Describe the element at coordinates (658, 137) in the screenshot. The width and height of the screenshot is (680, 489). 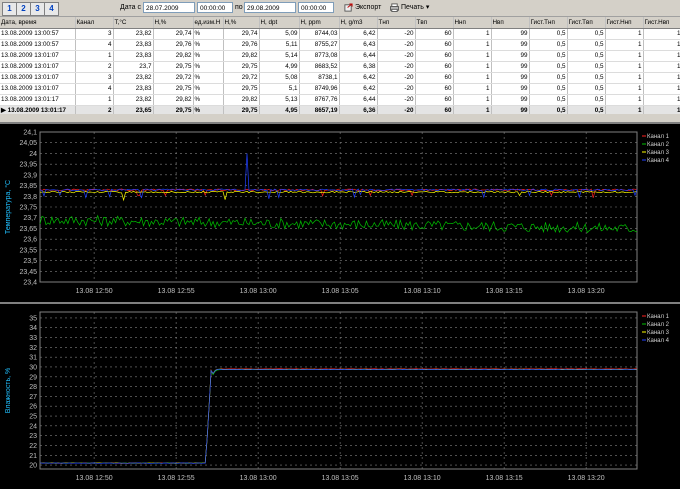
I see `legend-item: Канал 1` at that location.